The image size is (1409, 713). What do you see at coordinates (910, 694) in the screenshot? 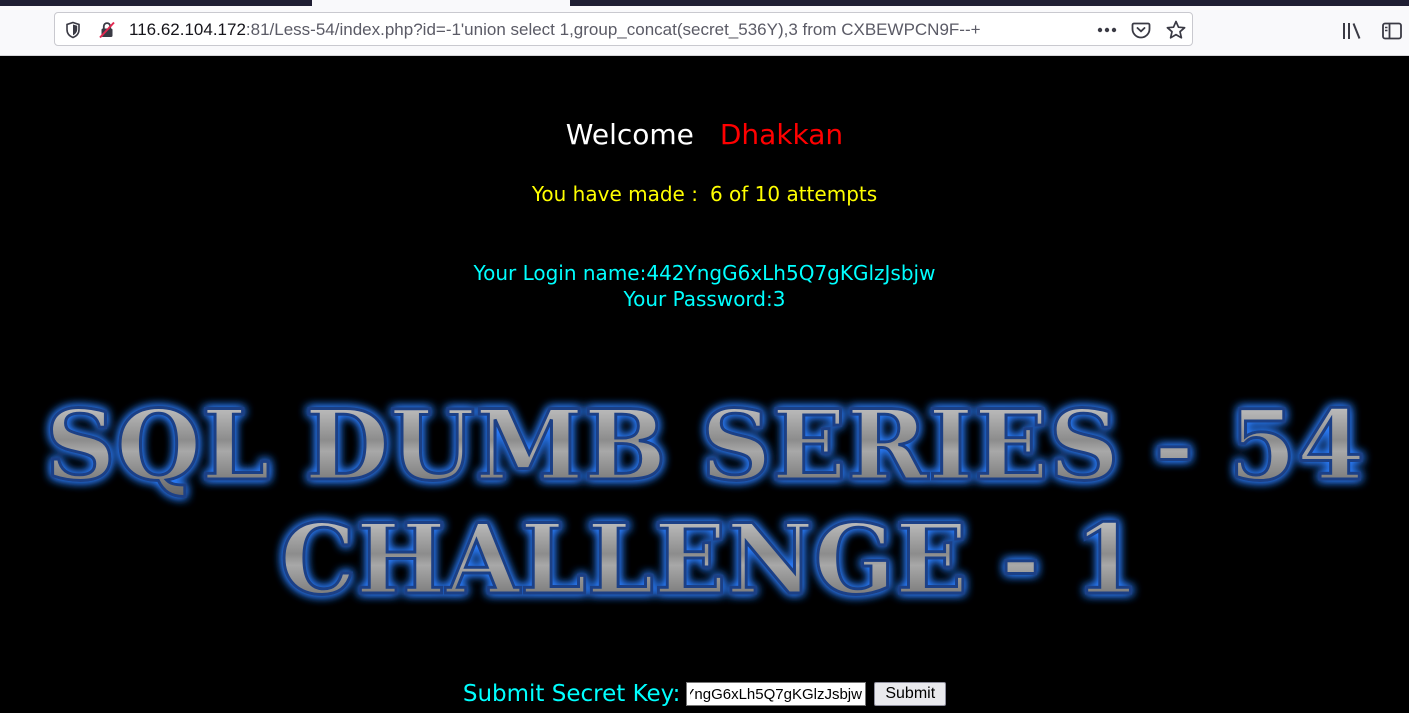
I see `submit-button: Submit` at bounding box center [910, 694].